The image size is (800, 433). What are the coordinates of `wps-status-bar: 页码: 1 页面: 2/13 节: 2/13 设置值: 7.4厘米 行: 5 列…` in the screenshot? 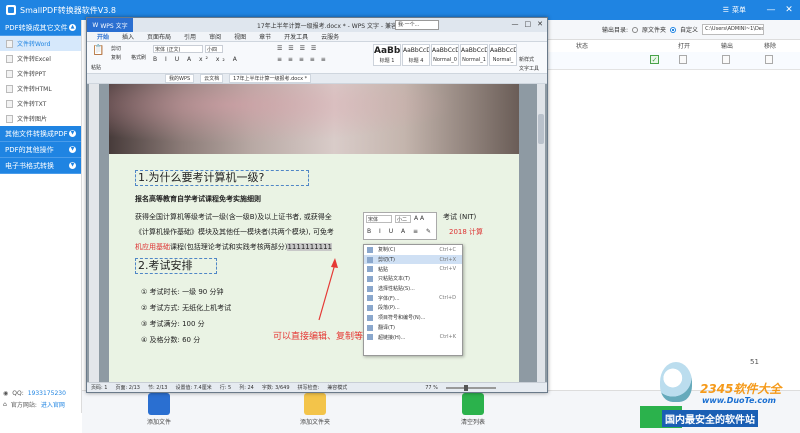 It's located at (317, 387).